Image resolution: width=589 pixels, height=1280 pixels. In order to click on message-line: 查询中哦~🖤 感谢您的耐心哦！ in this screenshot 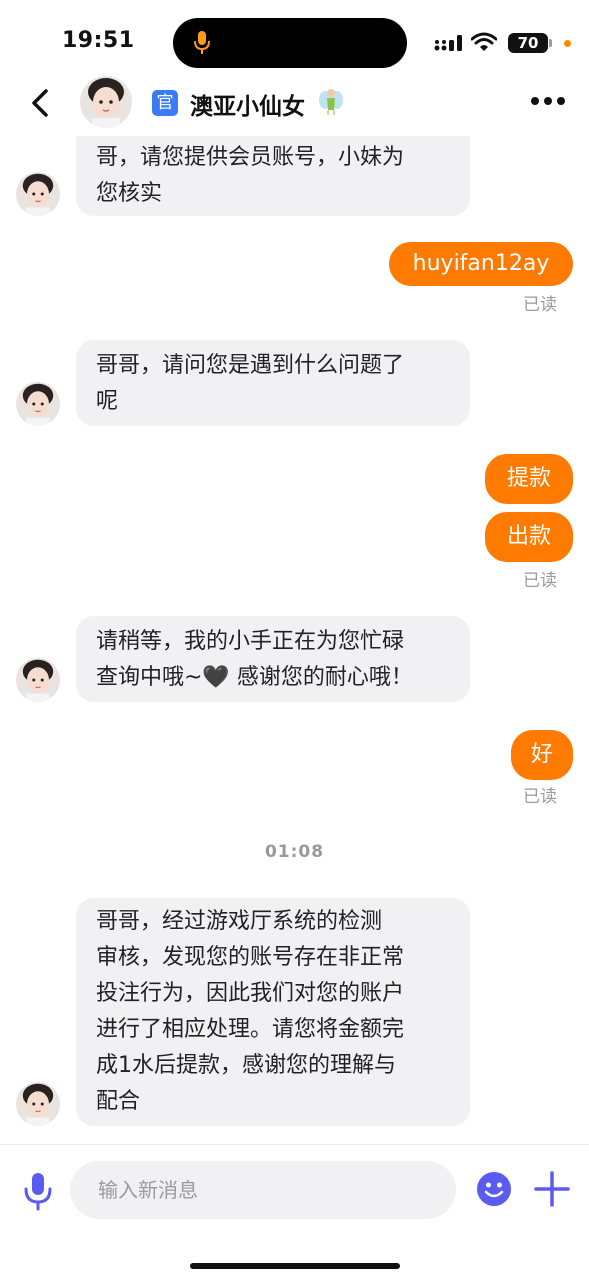, I will do `click(254, 677)`.